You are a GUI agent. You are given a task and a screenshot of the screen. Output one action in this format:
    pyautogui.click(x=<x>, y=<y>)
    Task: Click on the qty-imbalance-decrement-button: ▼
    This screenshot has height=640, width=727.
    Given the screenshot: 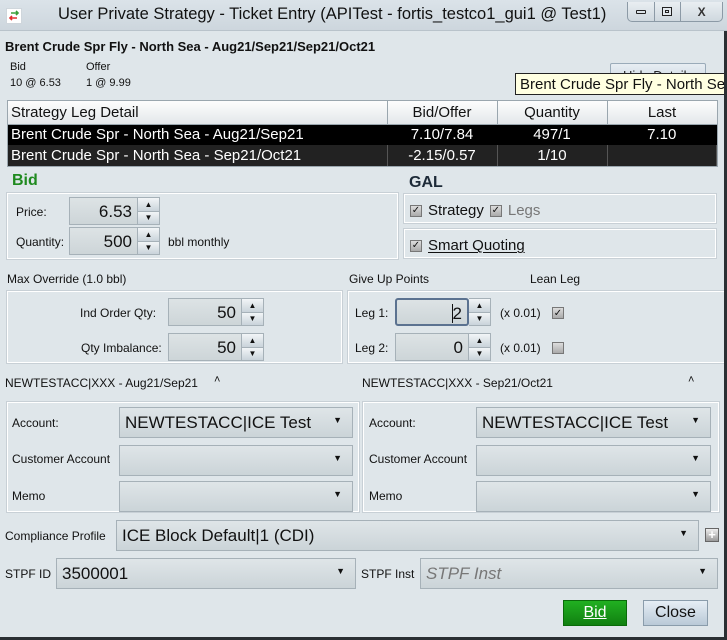 What is the action you would take?
    pyautogui.click(x=252, y=353)
    